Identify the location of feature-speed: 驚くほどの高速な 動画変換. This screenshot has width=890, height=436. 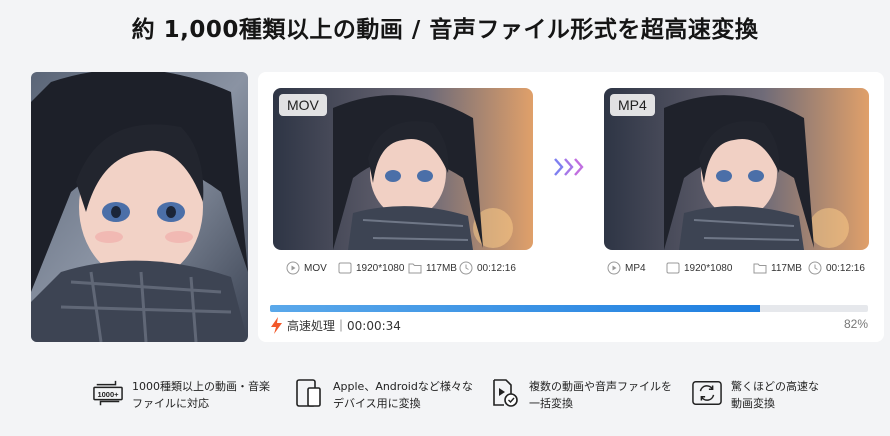
(786, 395).